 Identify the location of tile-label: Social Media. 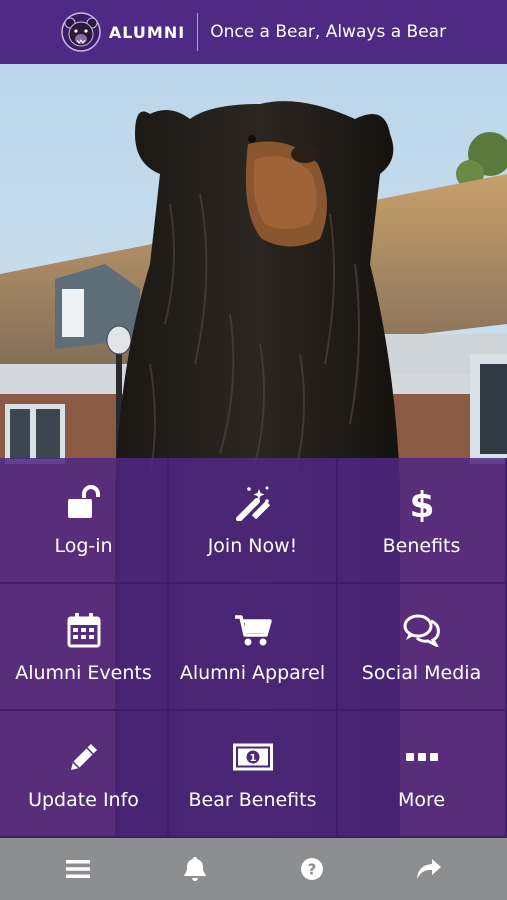
(421, 672).